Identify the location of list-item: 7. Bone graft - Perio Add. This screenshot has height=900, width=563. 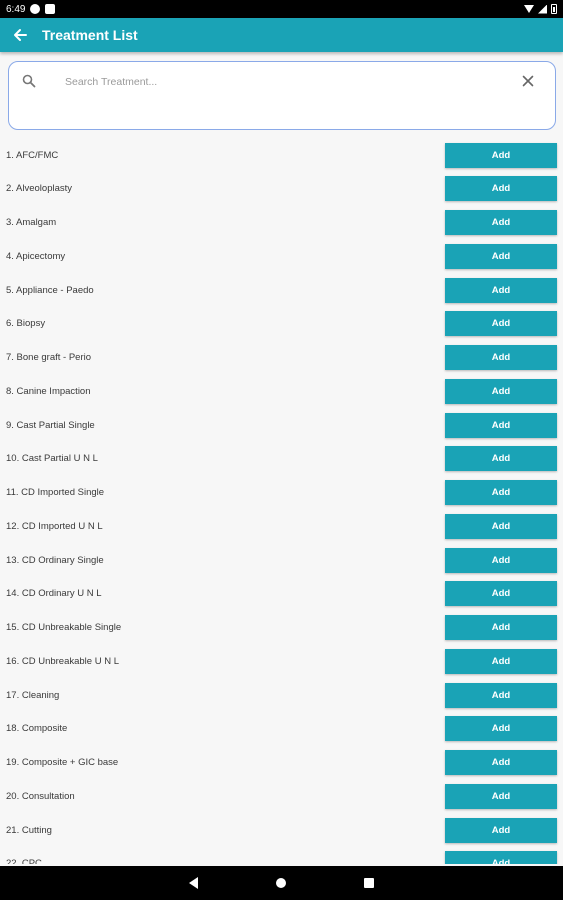
(281, 358).